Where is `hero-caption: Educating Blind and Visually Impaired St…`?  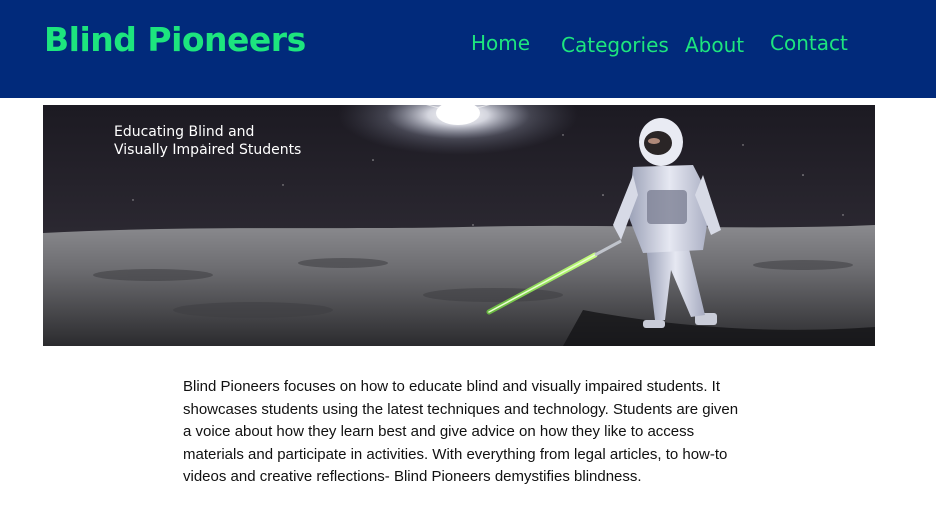 hero-caption: Educating Blind and Visually Impaired St… is located at coordinates (229, 141).